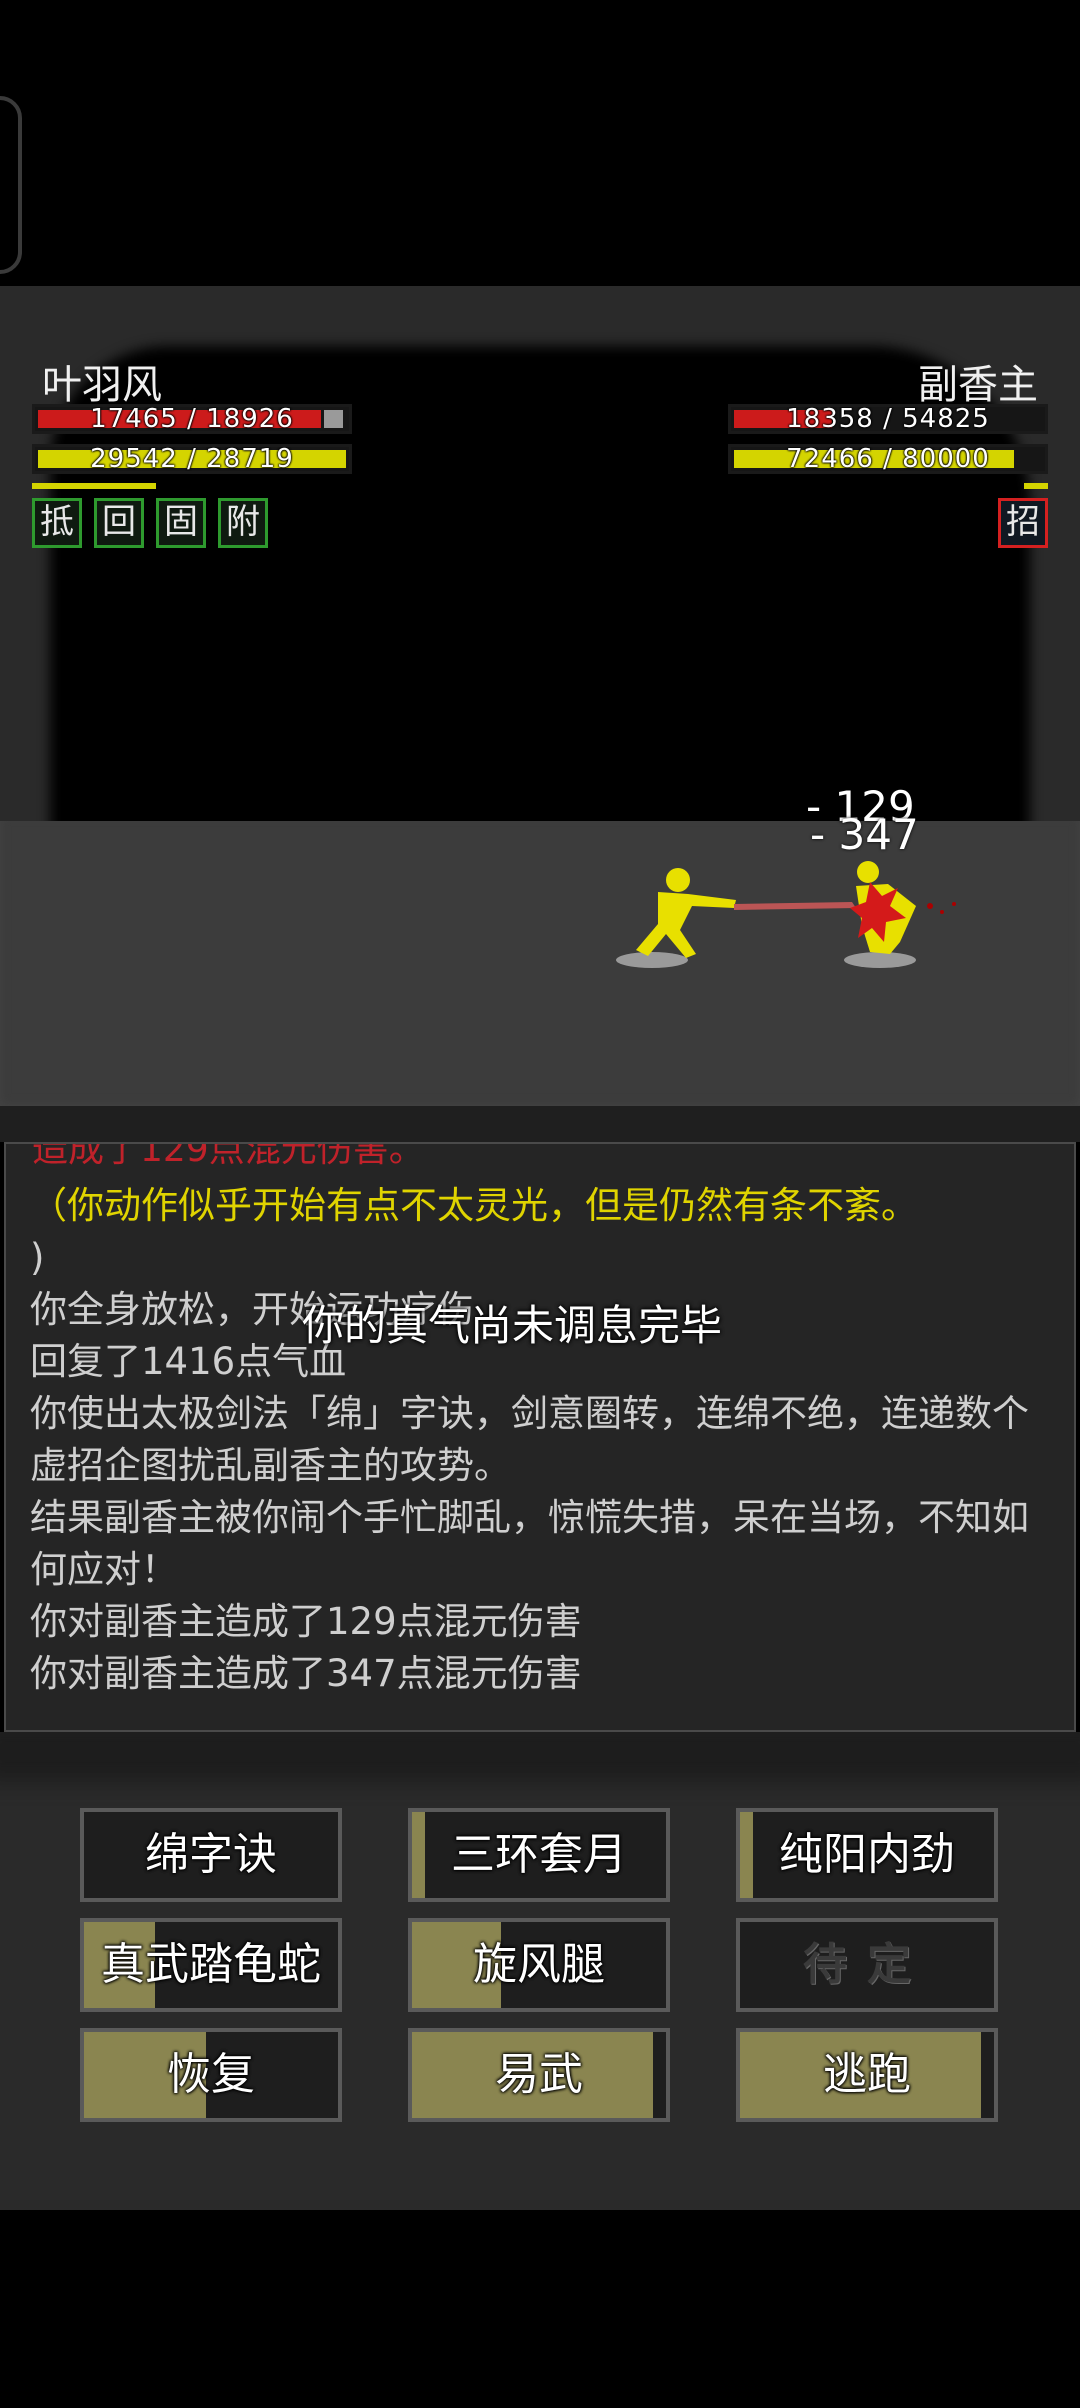  Describe the element at coordinates (795, 906) in the screenshot. I see `sword-icon` at that location.